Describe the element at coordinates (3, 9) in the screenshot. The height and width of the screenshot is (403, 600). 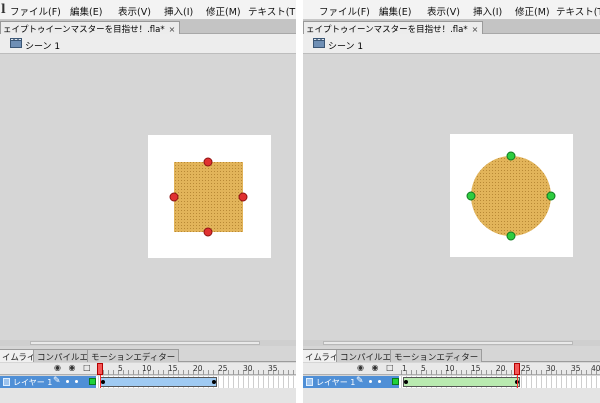
I see `app-logo: l` at that location.